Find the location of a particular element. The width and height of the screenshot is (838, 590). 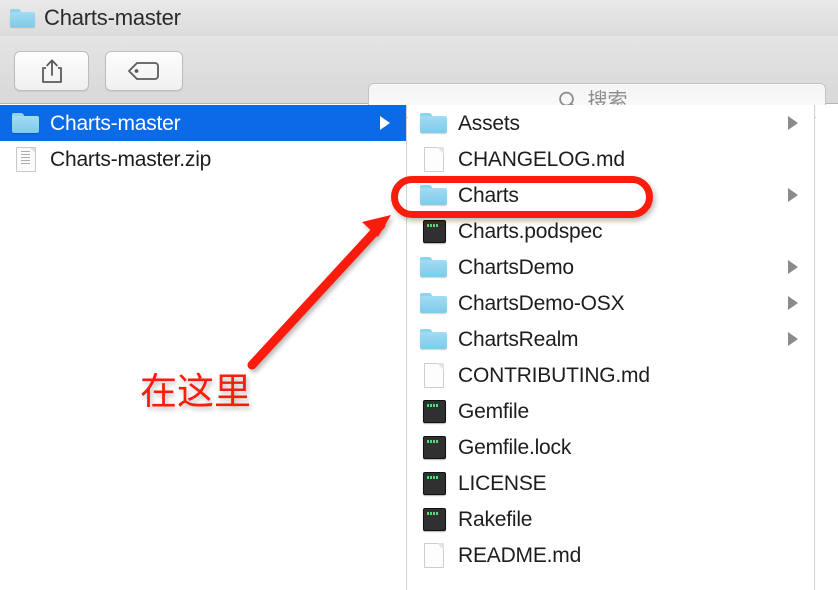

list-item: ChartsDemo-OSX is located at coordinates (611, 303).